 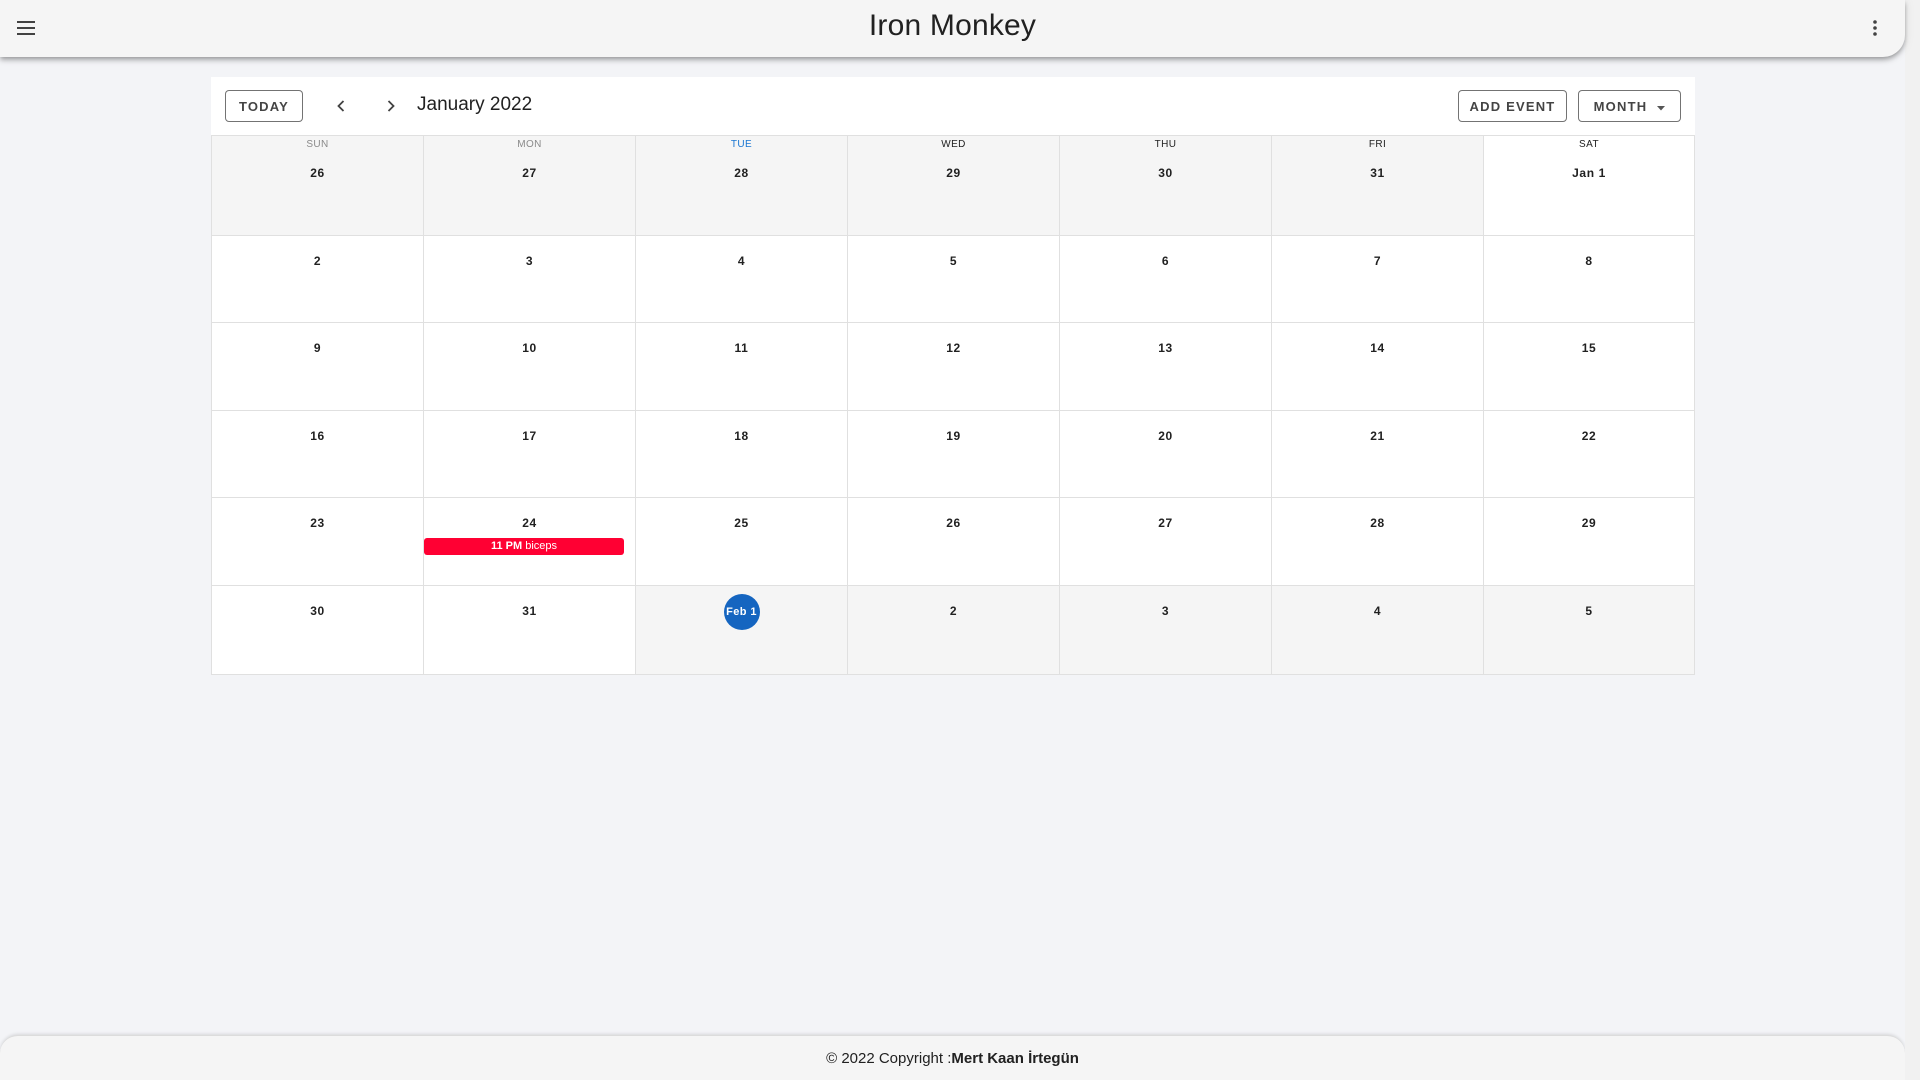 What do you see at coordinates (1378, 186) in the screenshot?
I see `day-cell: FRI 31` at bounding box center [1378, 186].